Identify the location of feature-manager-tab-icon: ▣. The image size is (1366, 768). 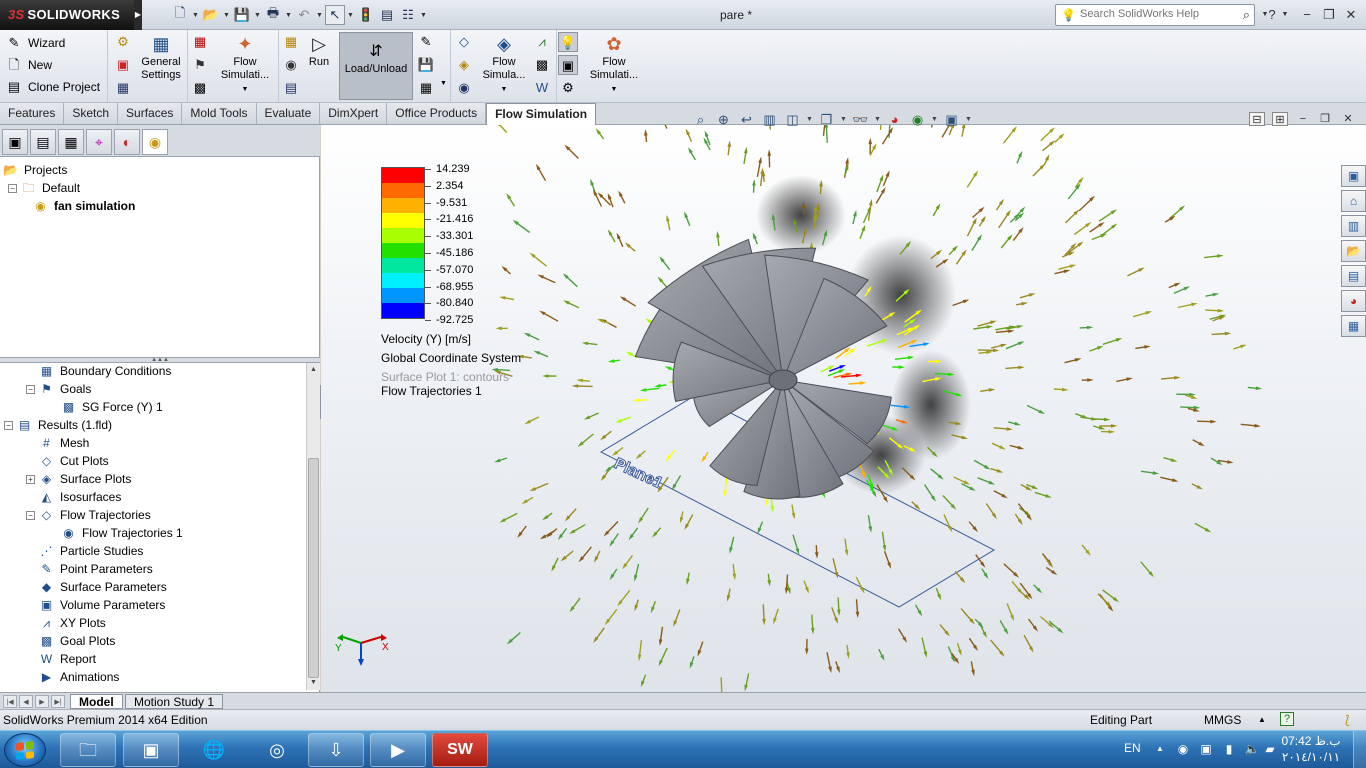
(15, 142).